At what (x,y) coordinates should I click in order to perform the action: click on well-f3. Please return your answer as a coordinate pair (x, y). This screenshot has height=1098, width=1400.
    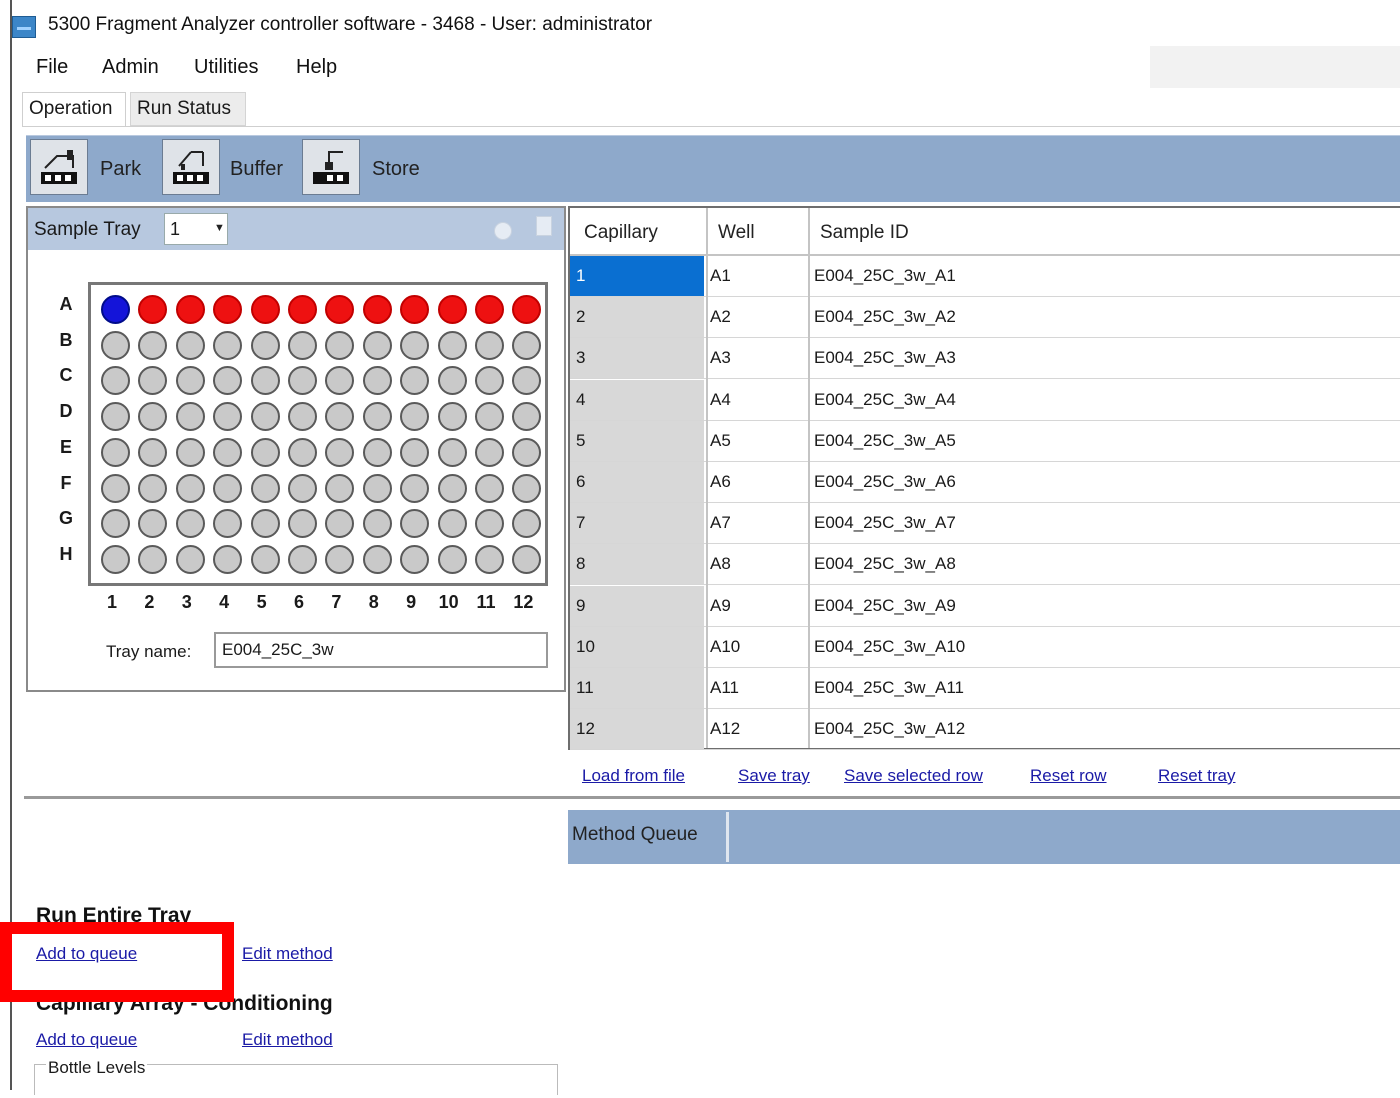
    Looking at the image, I should click on (190, 488).